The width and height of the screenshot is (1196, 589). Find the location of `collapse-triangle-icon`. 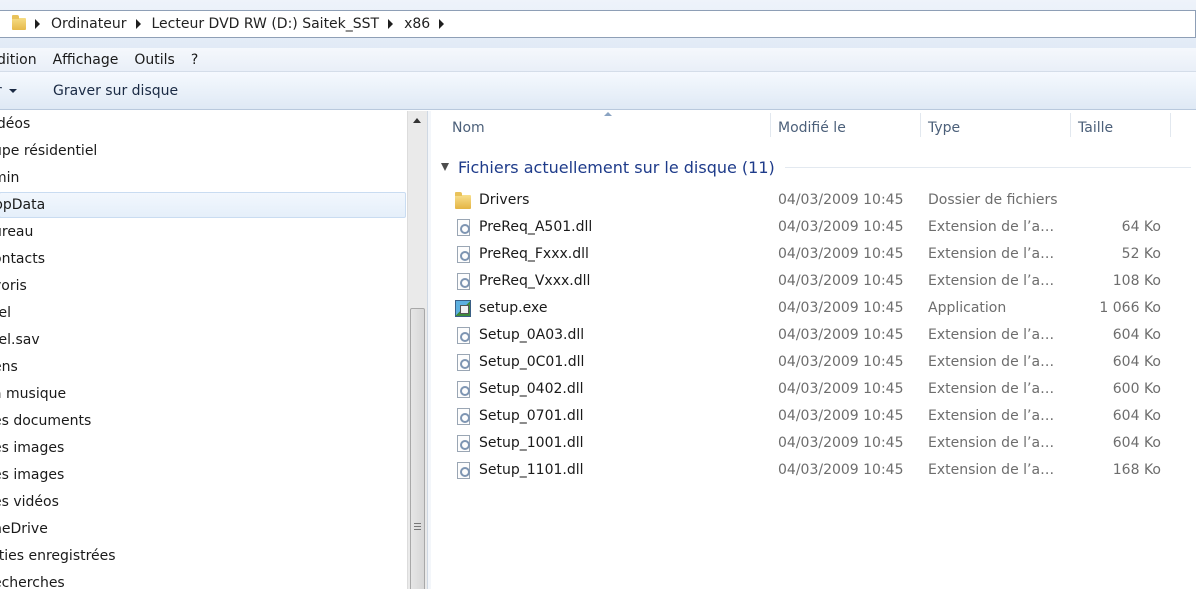

collapse-triangle-icon is located at coordinates (445, 167).